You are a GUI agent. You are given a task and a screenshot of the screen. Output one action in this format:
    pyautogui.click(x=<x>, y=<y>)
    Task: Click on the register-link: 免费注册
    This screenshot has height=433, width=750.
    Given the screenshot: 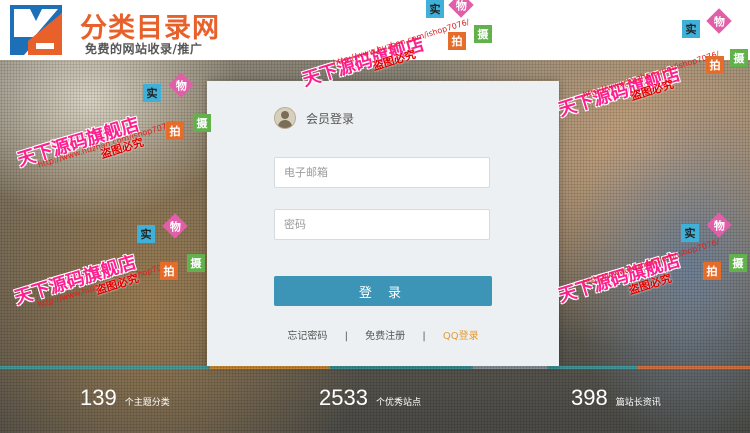 What is the action you would take?
    pyautogui.click(x=385, y=336)
    